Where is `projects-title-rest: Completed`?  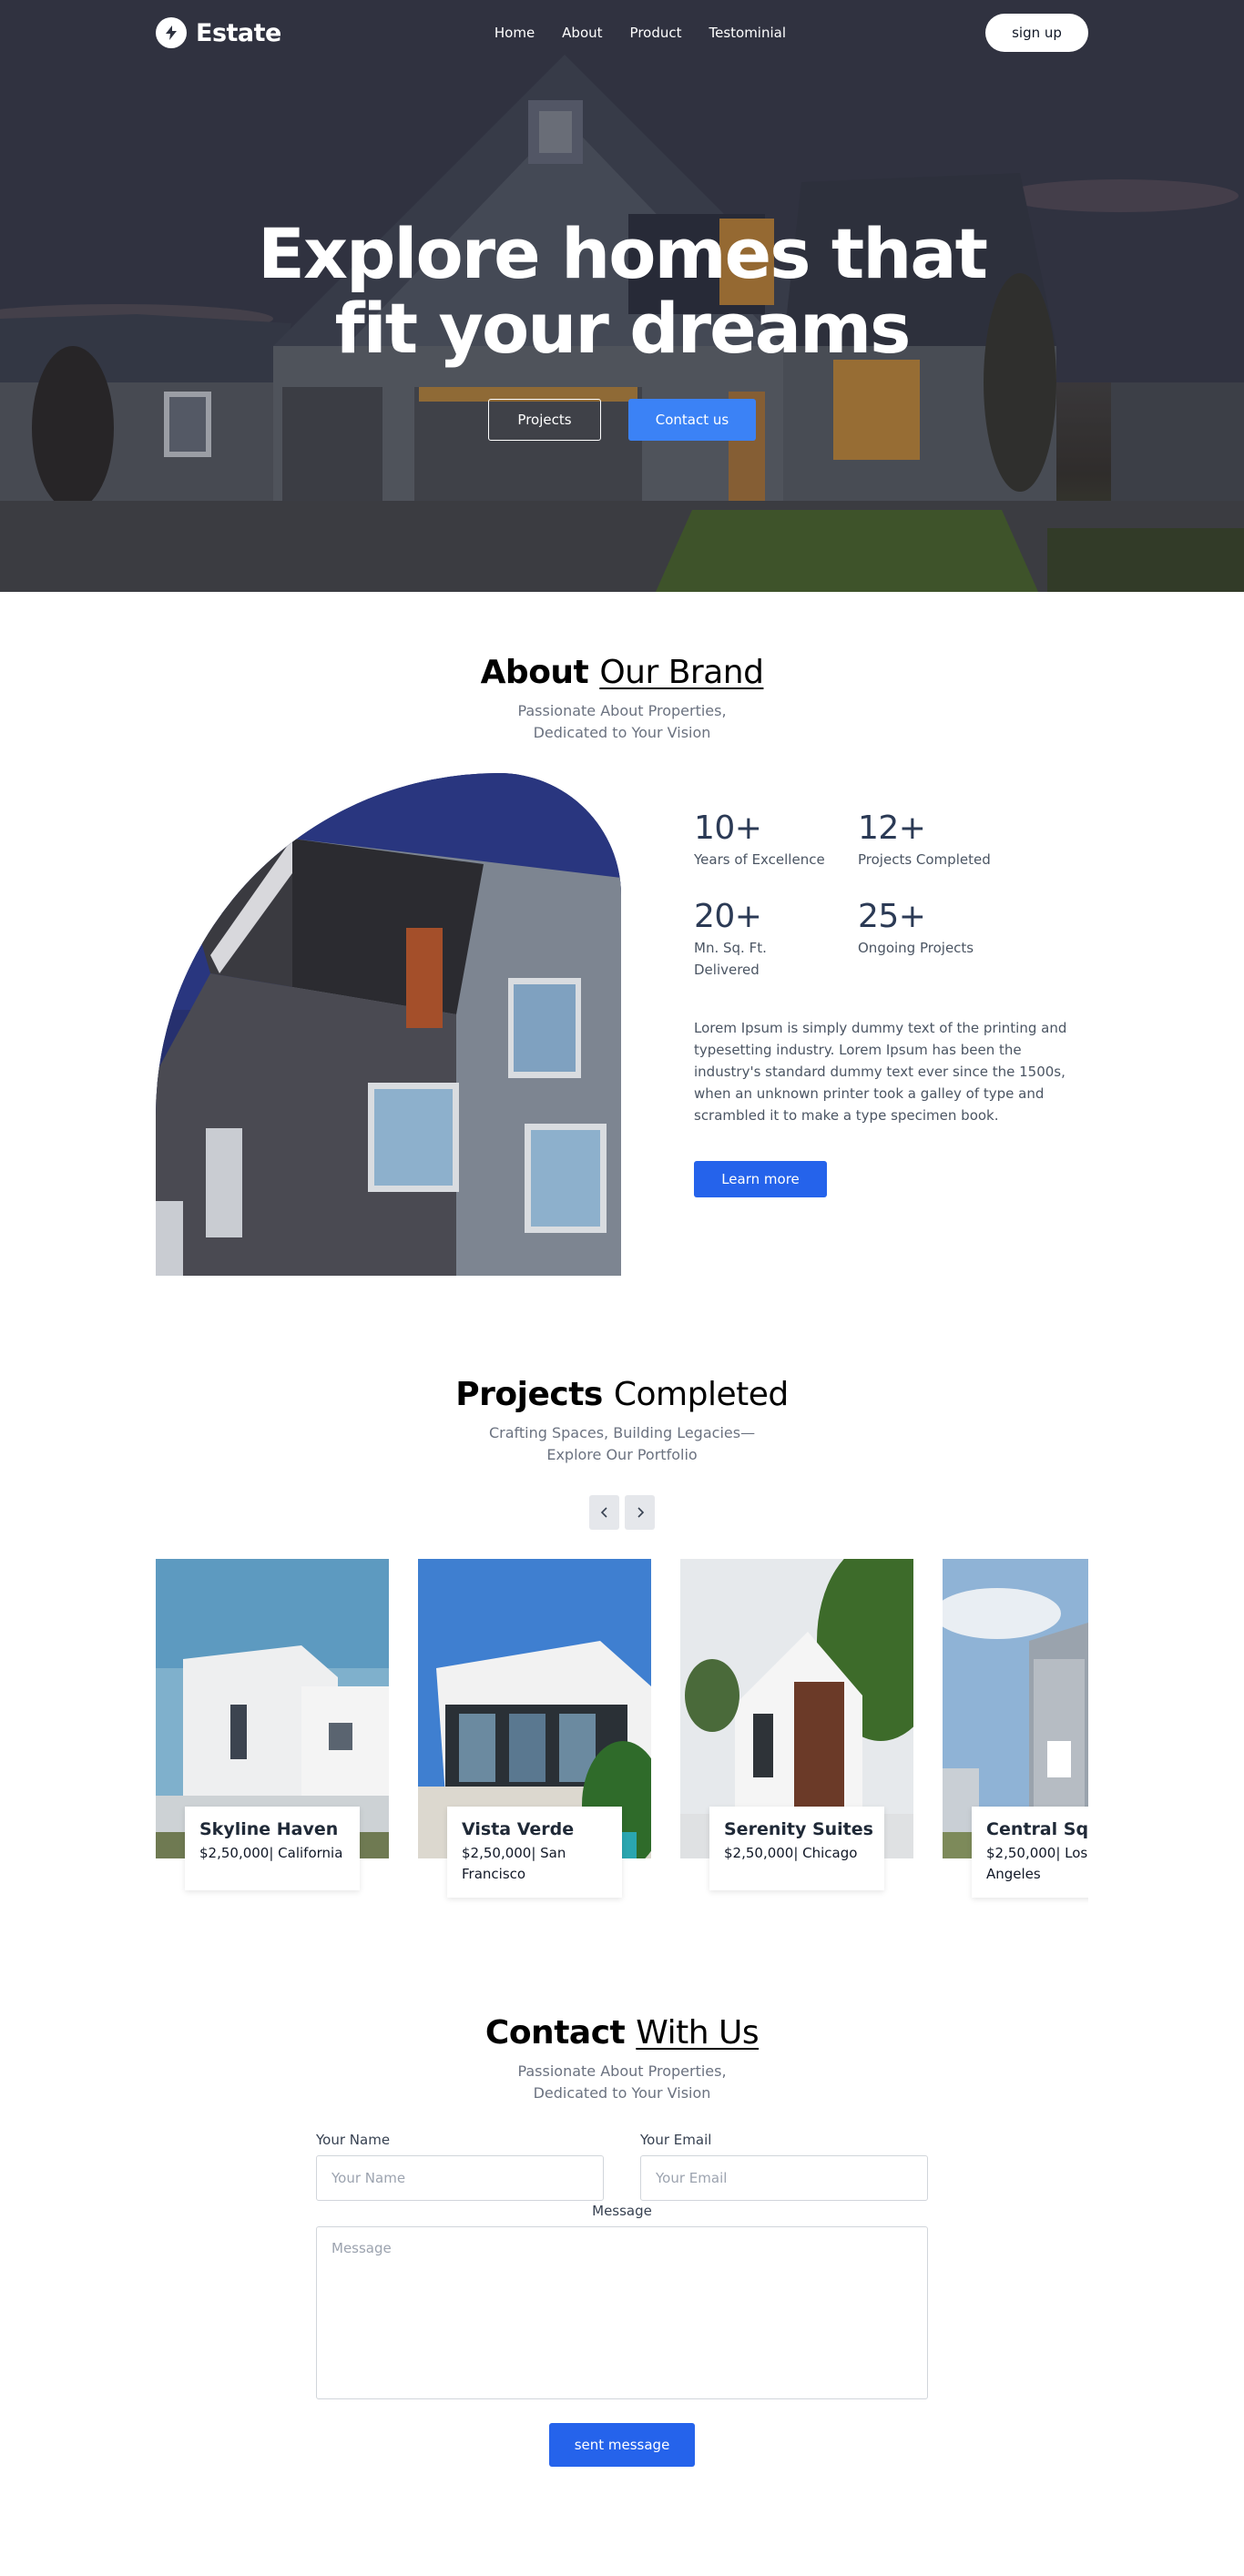
projects-title-rest: Completed is located at coordinates (701, 1394).